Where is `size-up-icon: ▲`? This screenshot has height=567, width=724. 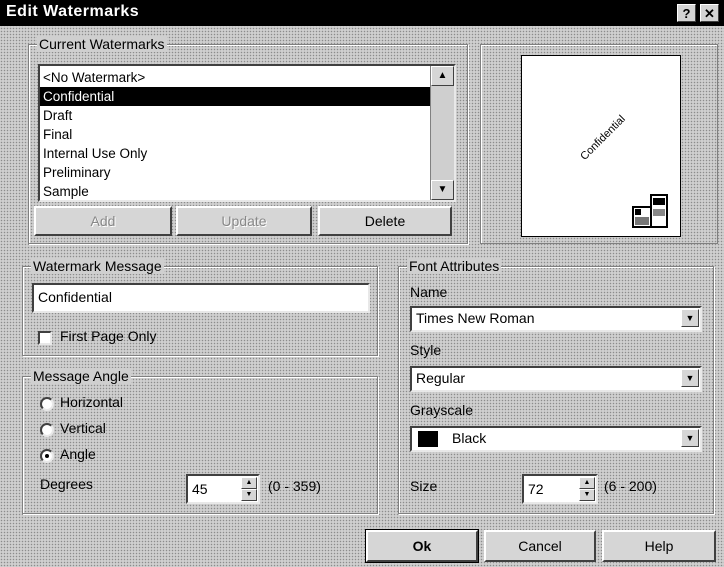 size-up-icon: ▲ is located at coordinates (587, 483).